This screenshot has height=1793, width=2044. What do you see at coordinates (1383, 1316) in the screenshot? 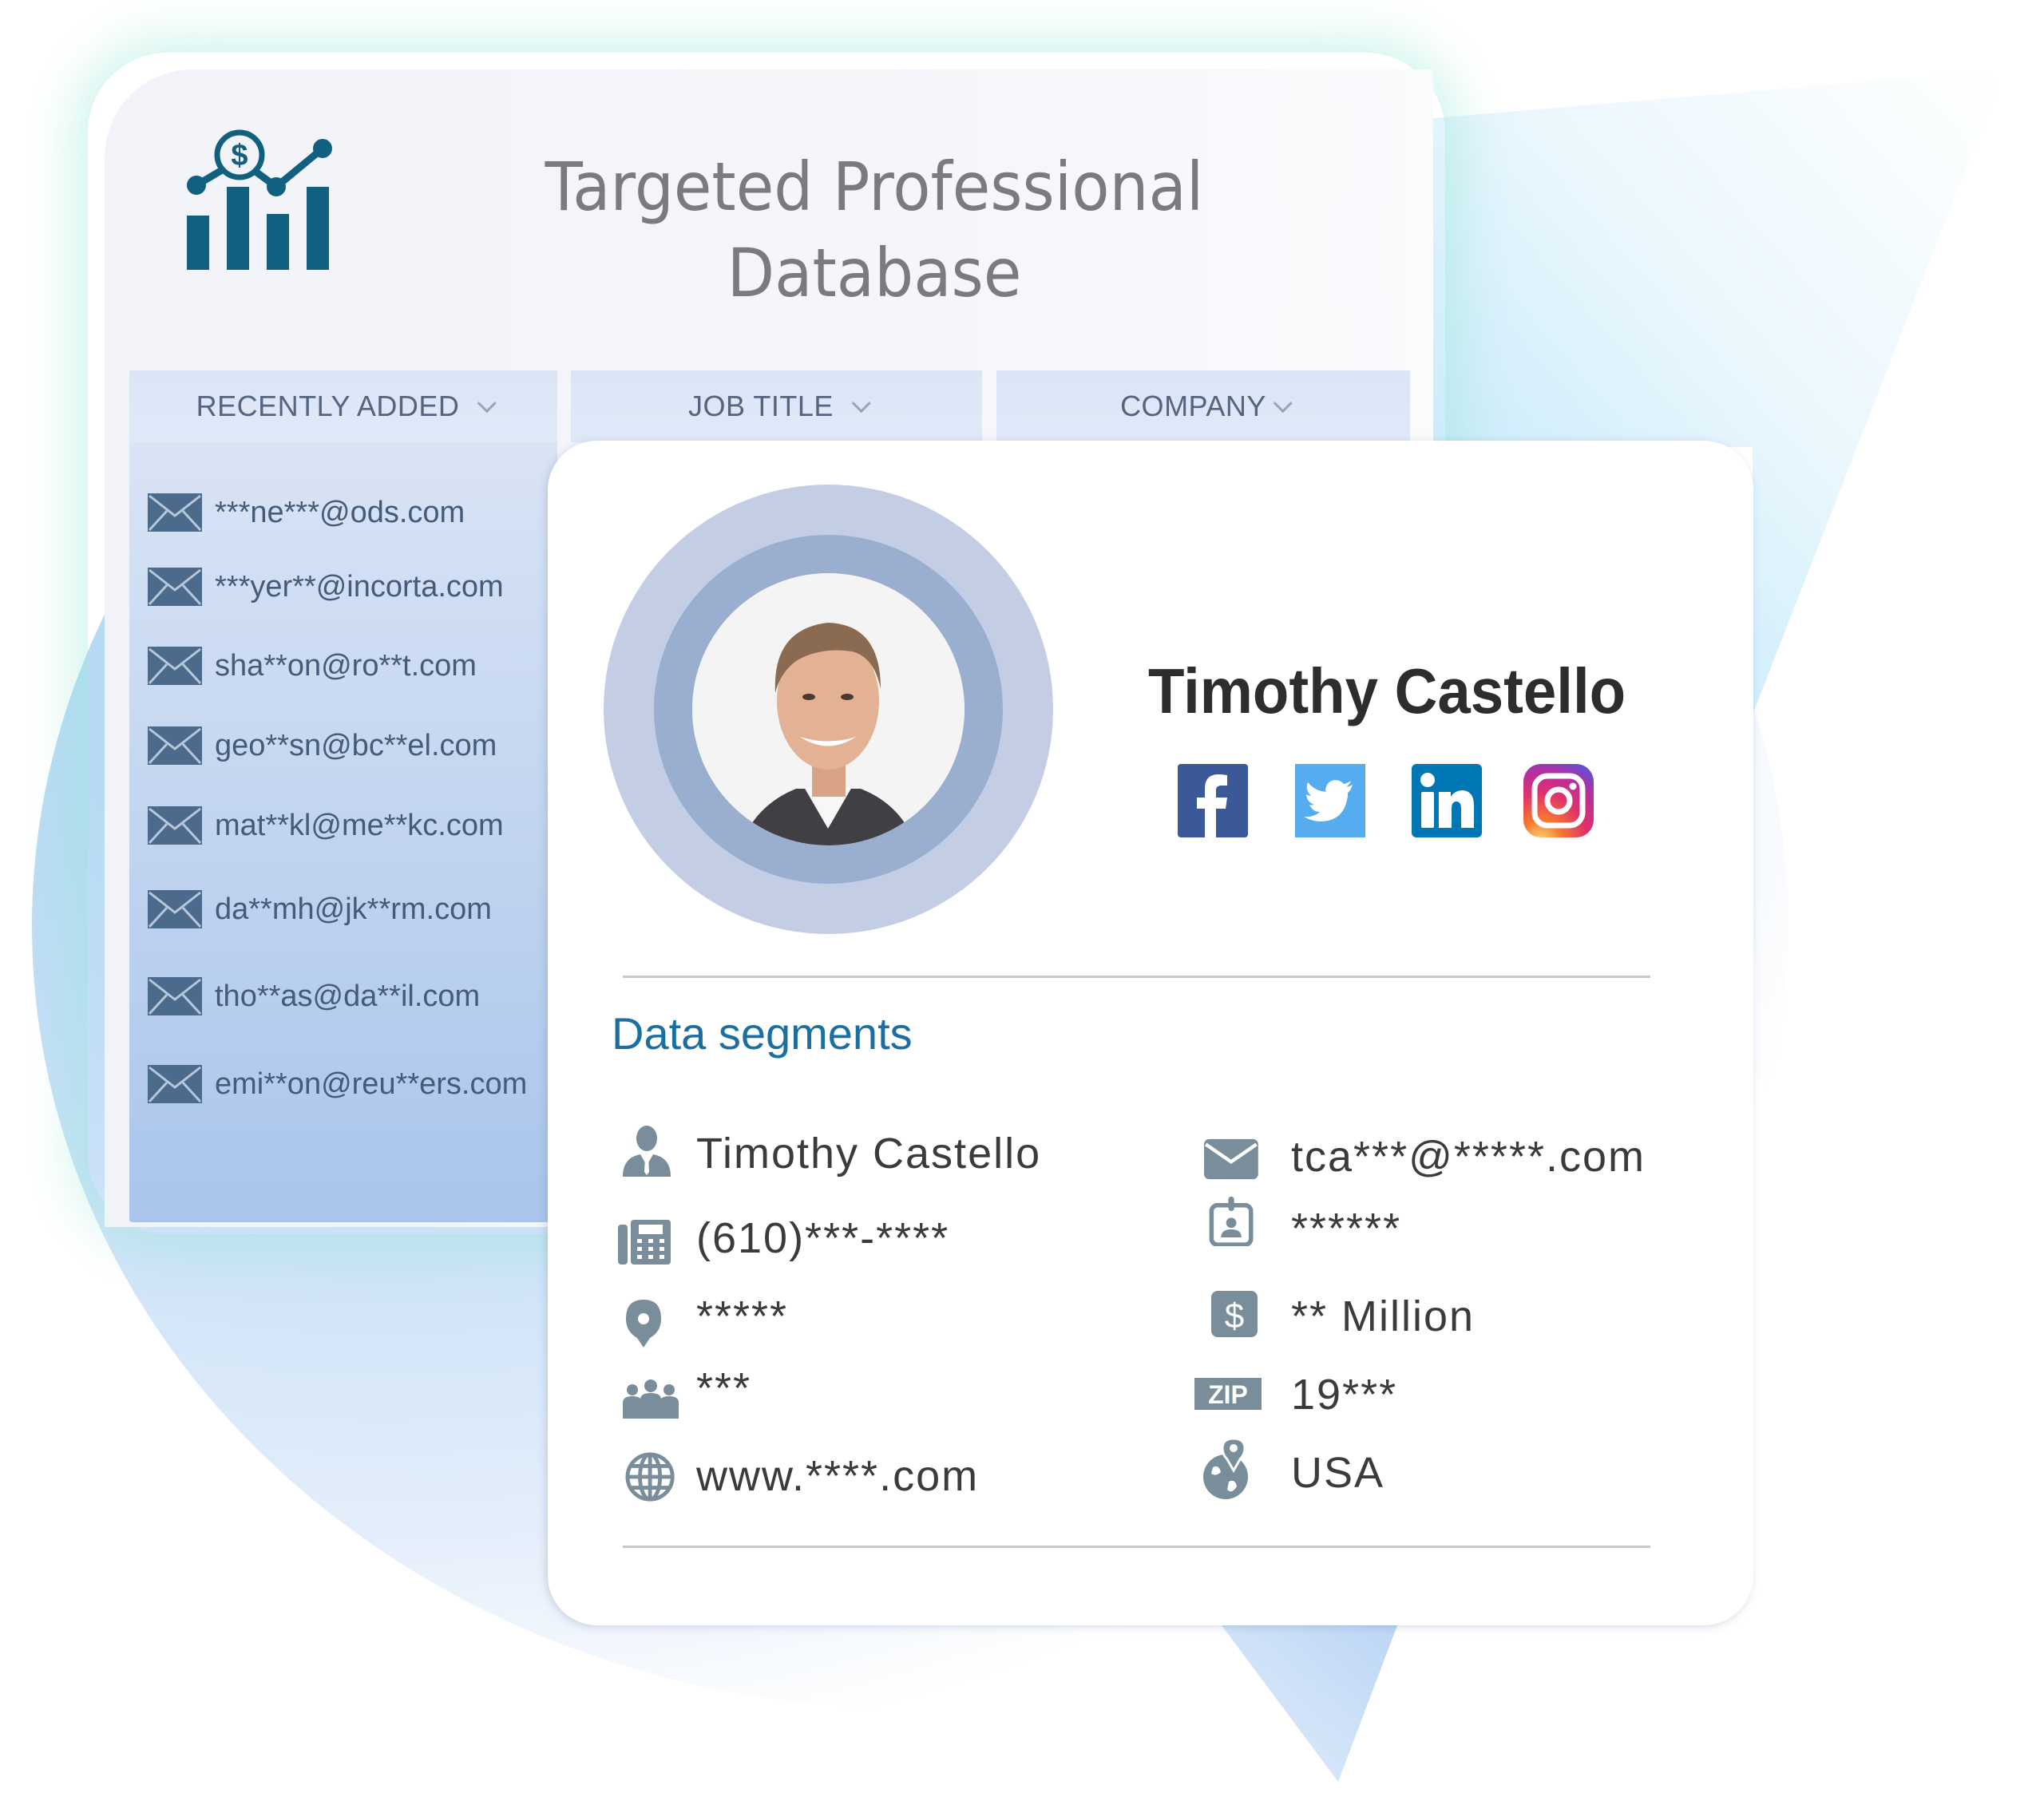
I see `segment-revenue: ** Million` at bounding box center [1383, 1316].